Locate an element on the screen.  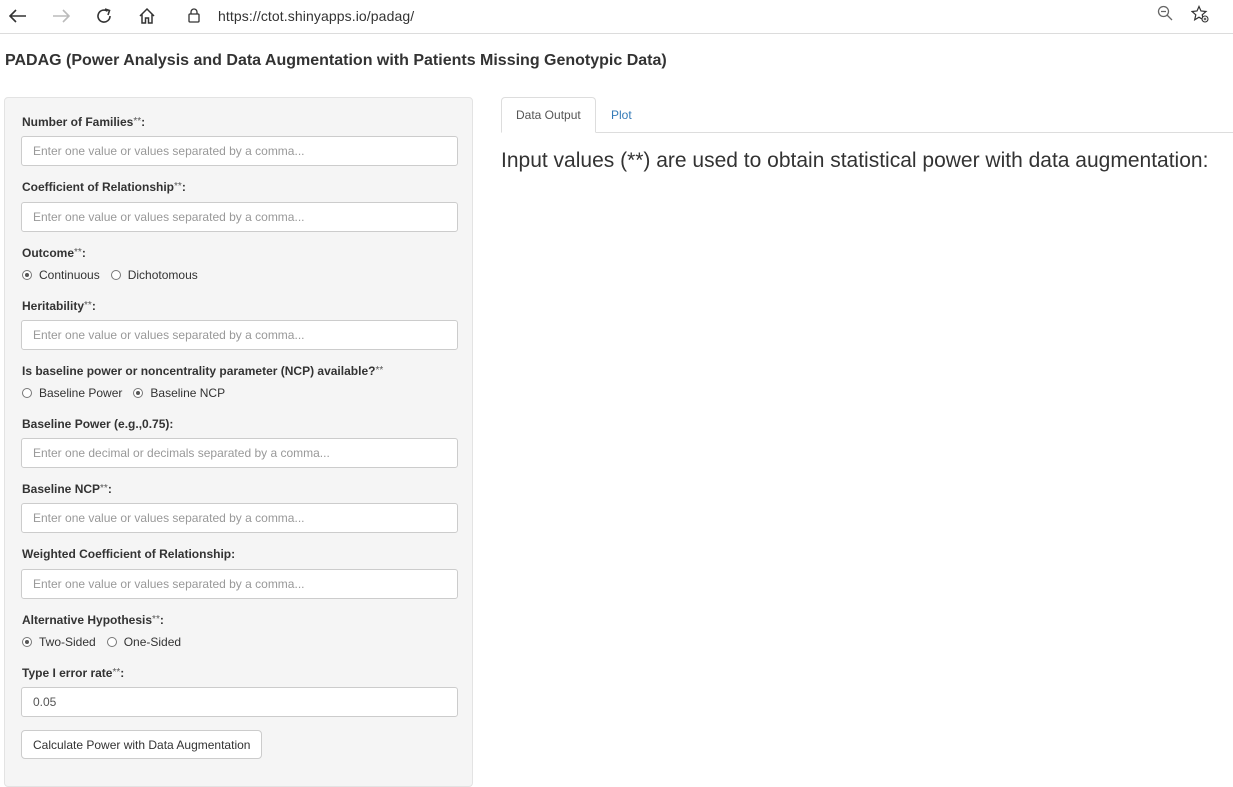
num-families-label: Number of Families**: is located at coordinates (84, 122).